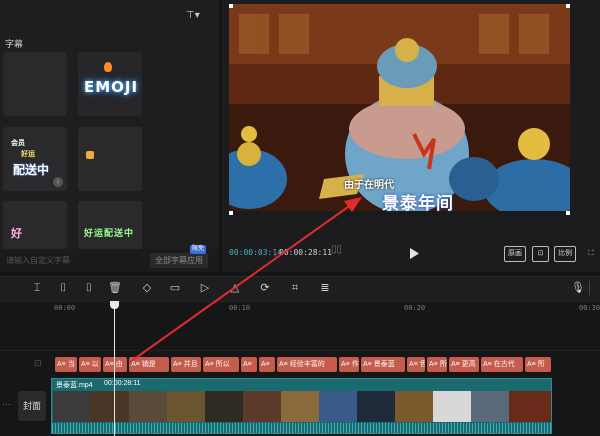  I want to click on subtitle-template-lucky: 好运配送中, so click(110, 225).